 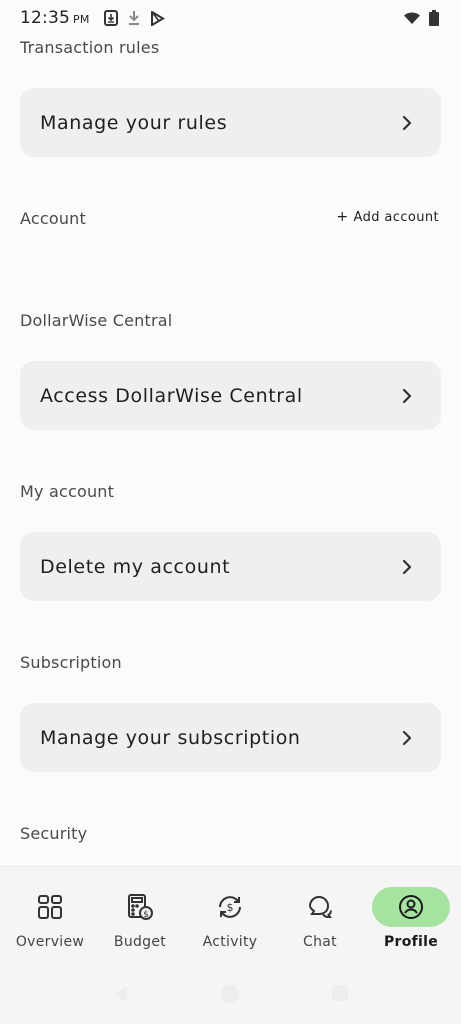 I want to click on manage-subscription-button: Manage your subscription, so click(x=230, y=737).